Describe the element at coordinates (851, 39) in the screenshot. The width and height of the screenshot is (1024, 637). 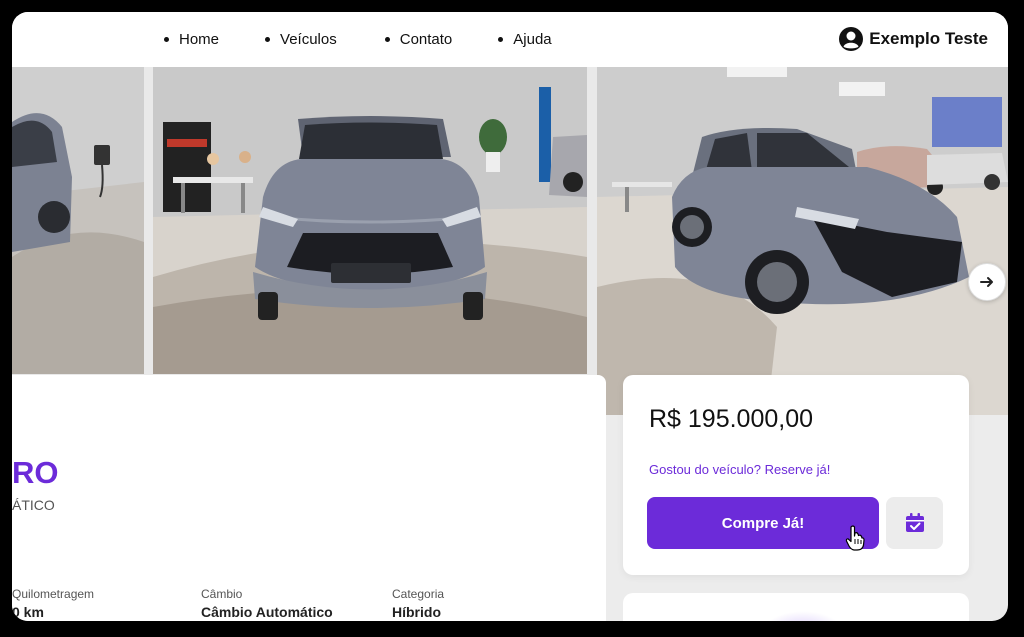
I see `user-circle-icon` at that location.